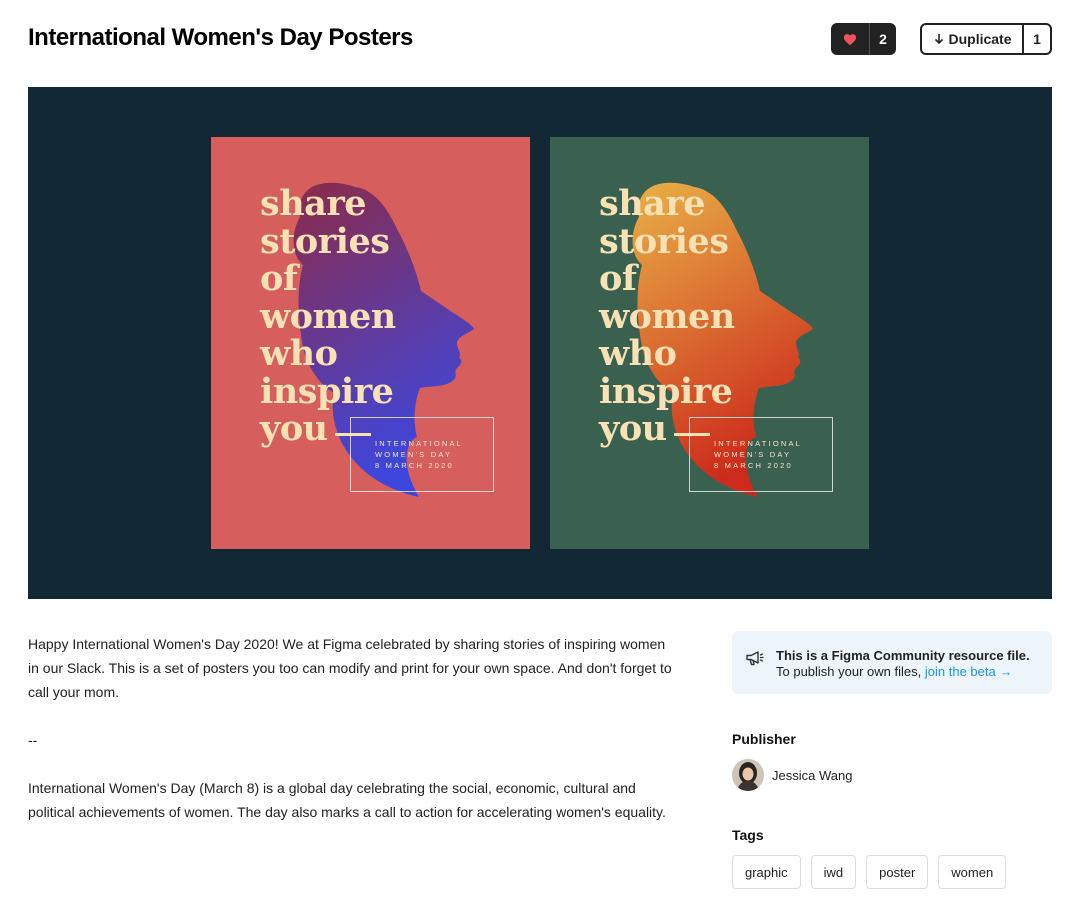  Describe the element at coordinates (812, 775) in the screenshot. I see `publisher-name: Jessica Wang` at that location.